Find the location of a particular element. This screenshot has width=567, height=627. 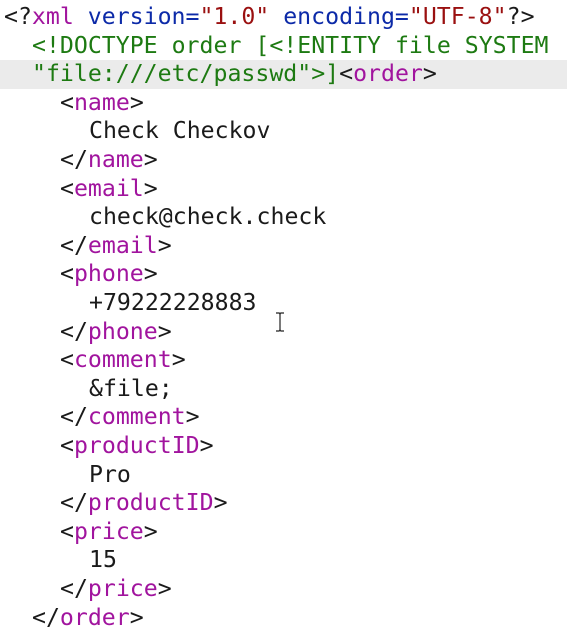

prolog-target: xml is located at coordinates (52, 16).